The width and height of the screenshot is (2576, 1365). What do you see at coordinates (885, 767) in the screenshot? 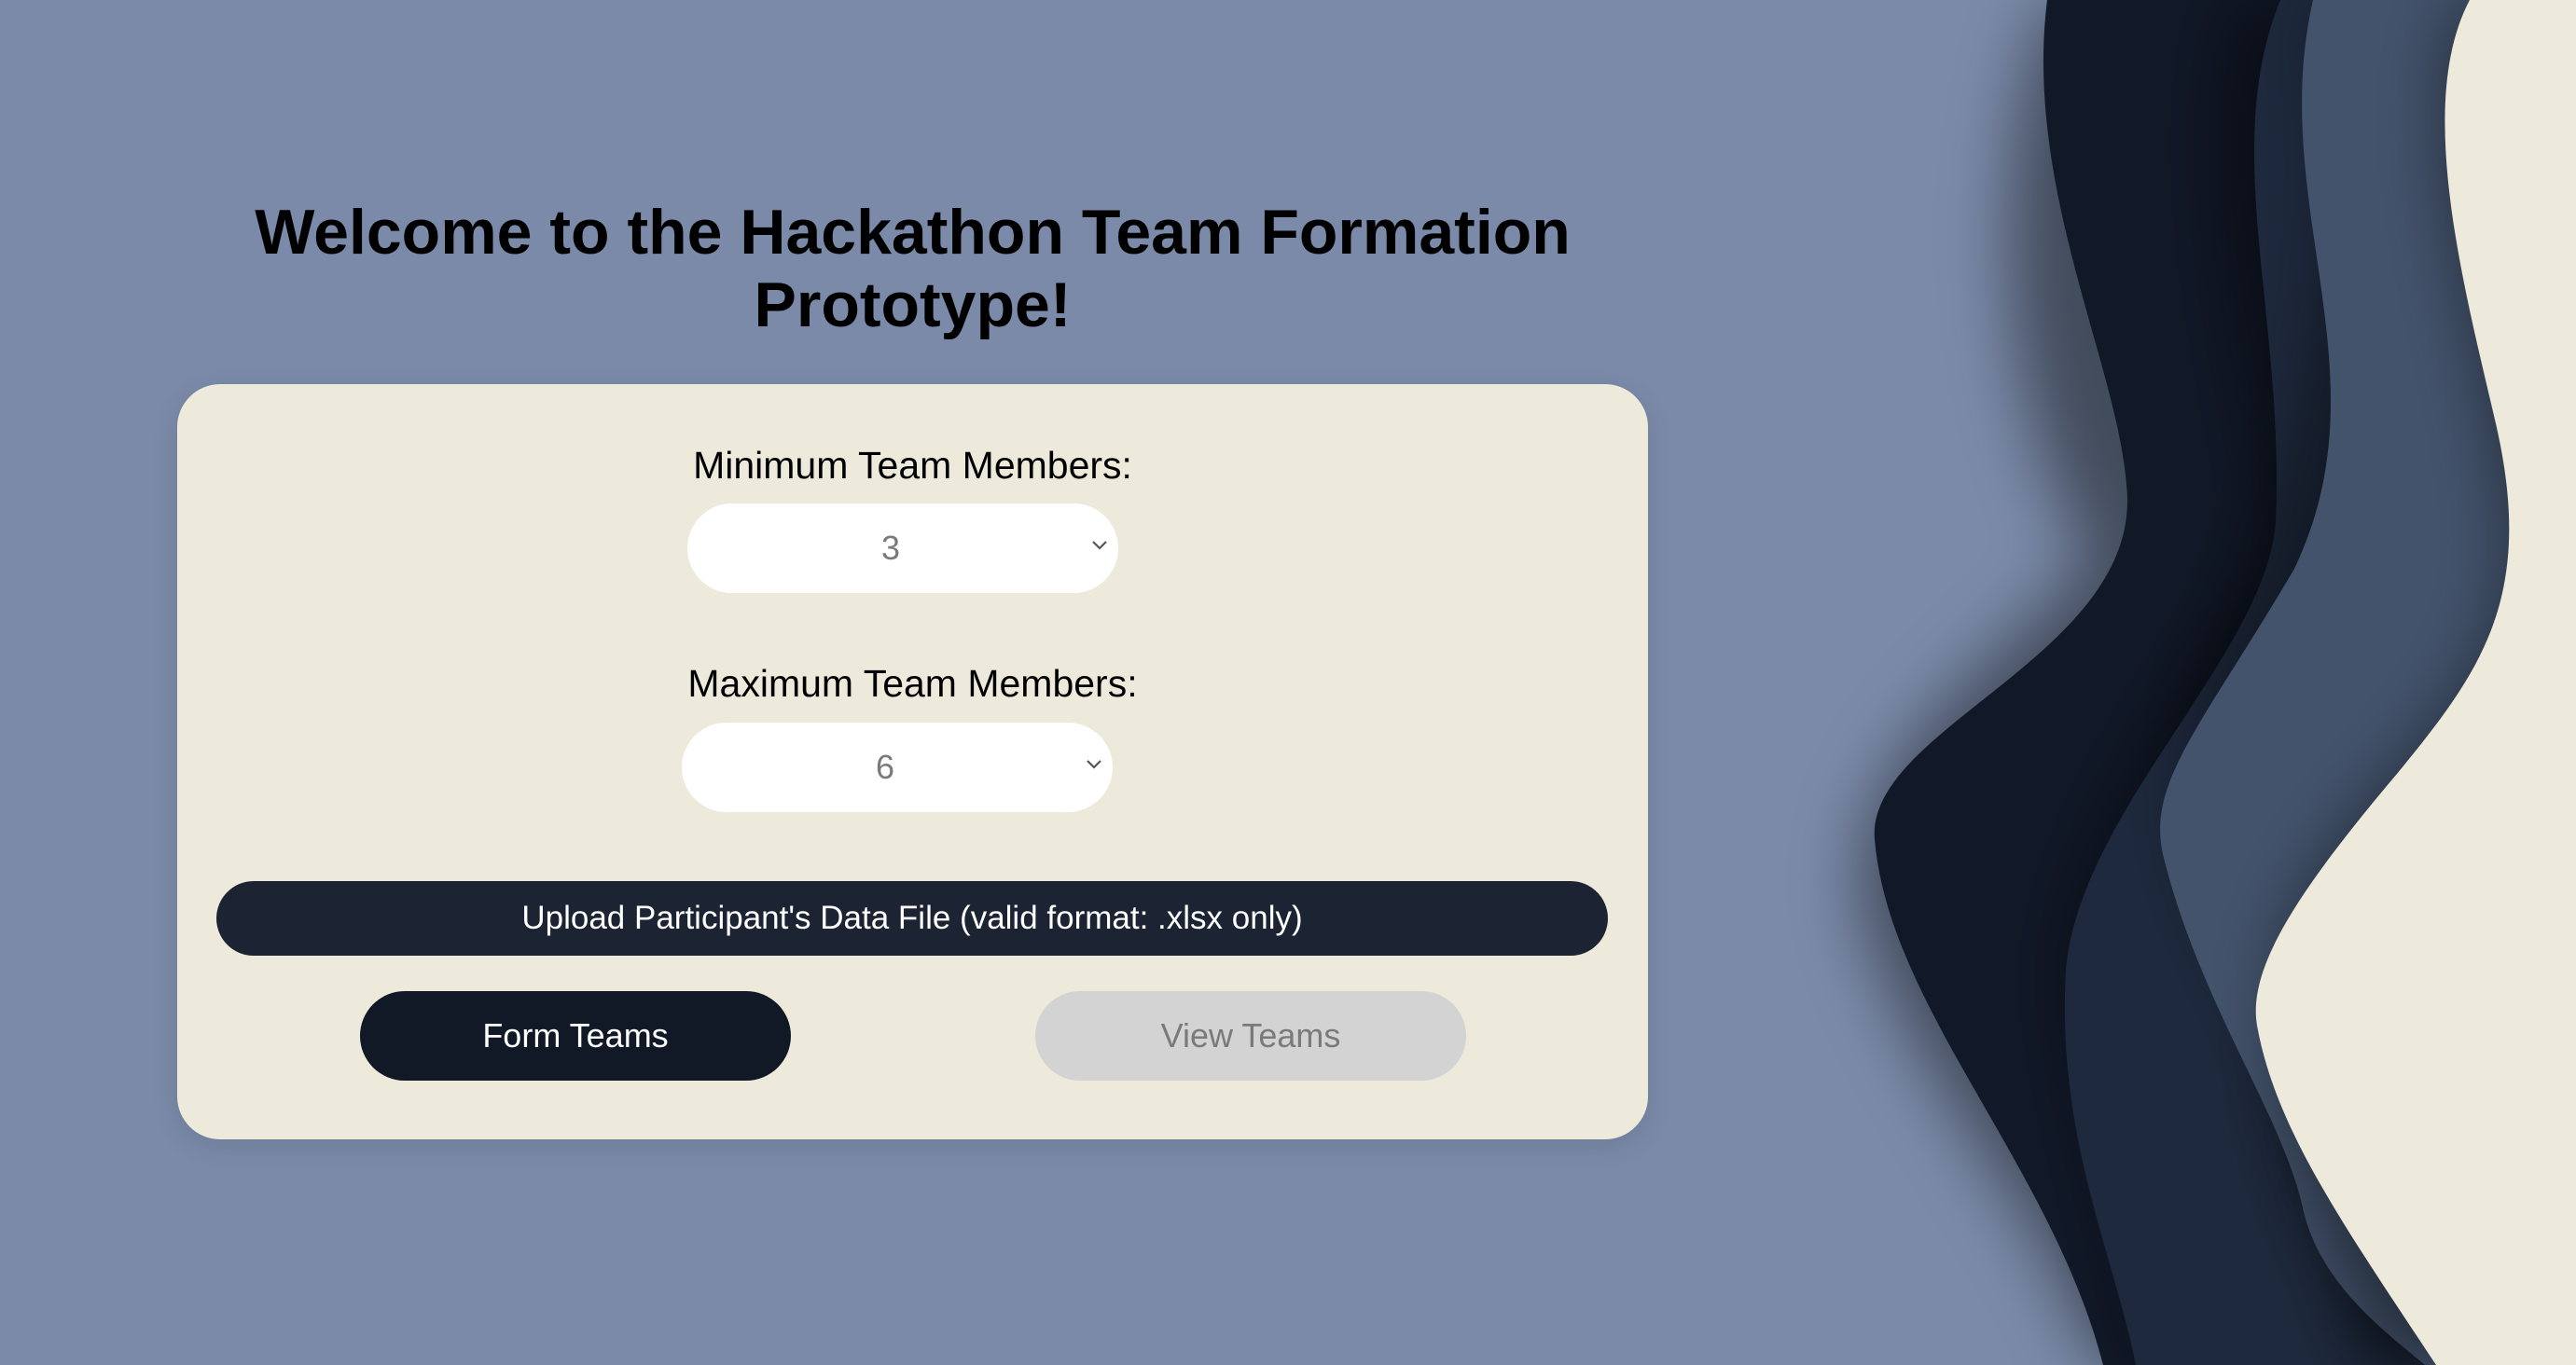
I see `max-members-value: 6` at bounding box center [885, 767].